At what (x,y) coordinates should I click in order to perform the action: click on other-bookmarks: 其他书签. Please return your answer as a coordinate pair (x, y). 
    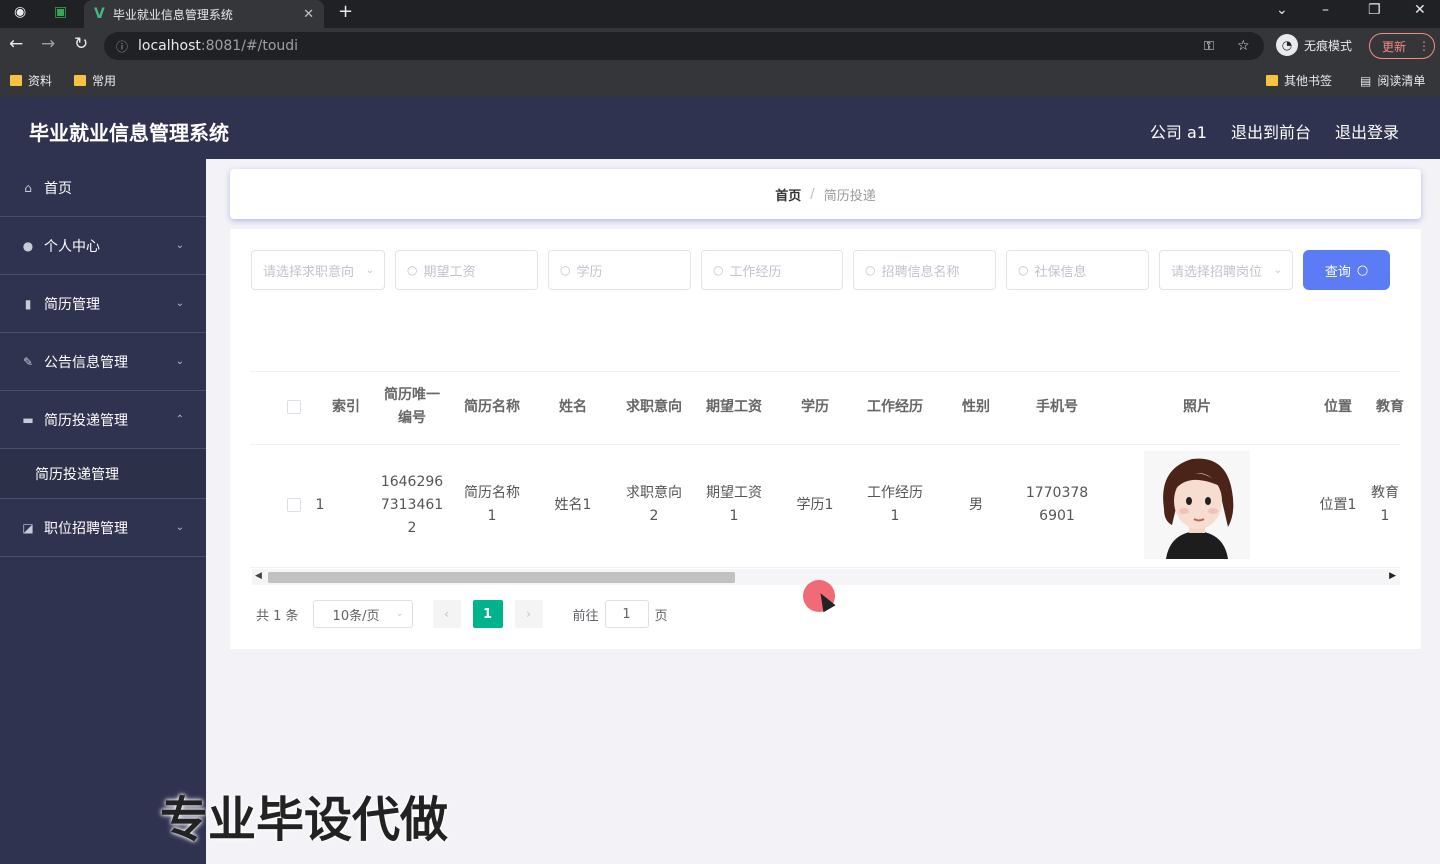
    Looking at the image, I should click on (1299, 80).